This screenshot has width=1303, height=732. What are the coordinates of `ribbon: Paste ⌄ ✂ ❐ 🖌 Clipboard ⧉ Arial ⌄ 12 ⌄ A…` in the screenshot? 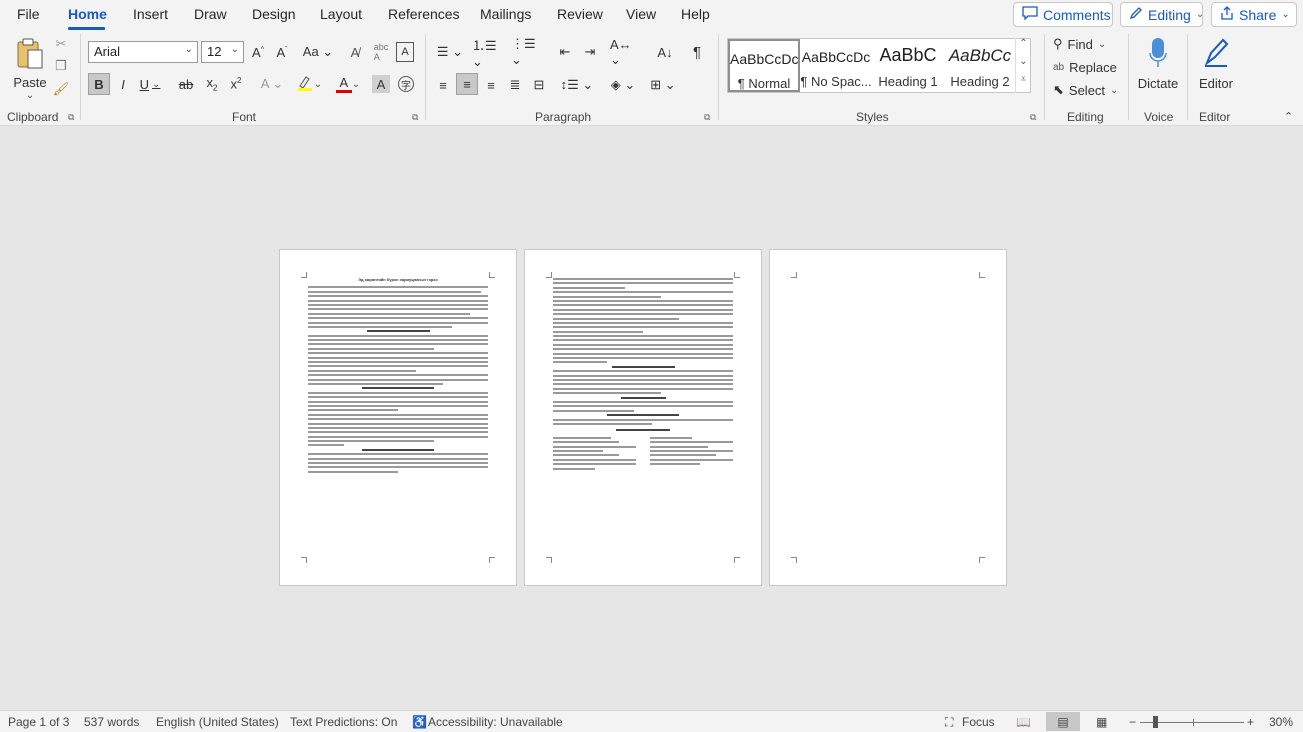 It's located at (651, 78).